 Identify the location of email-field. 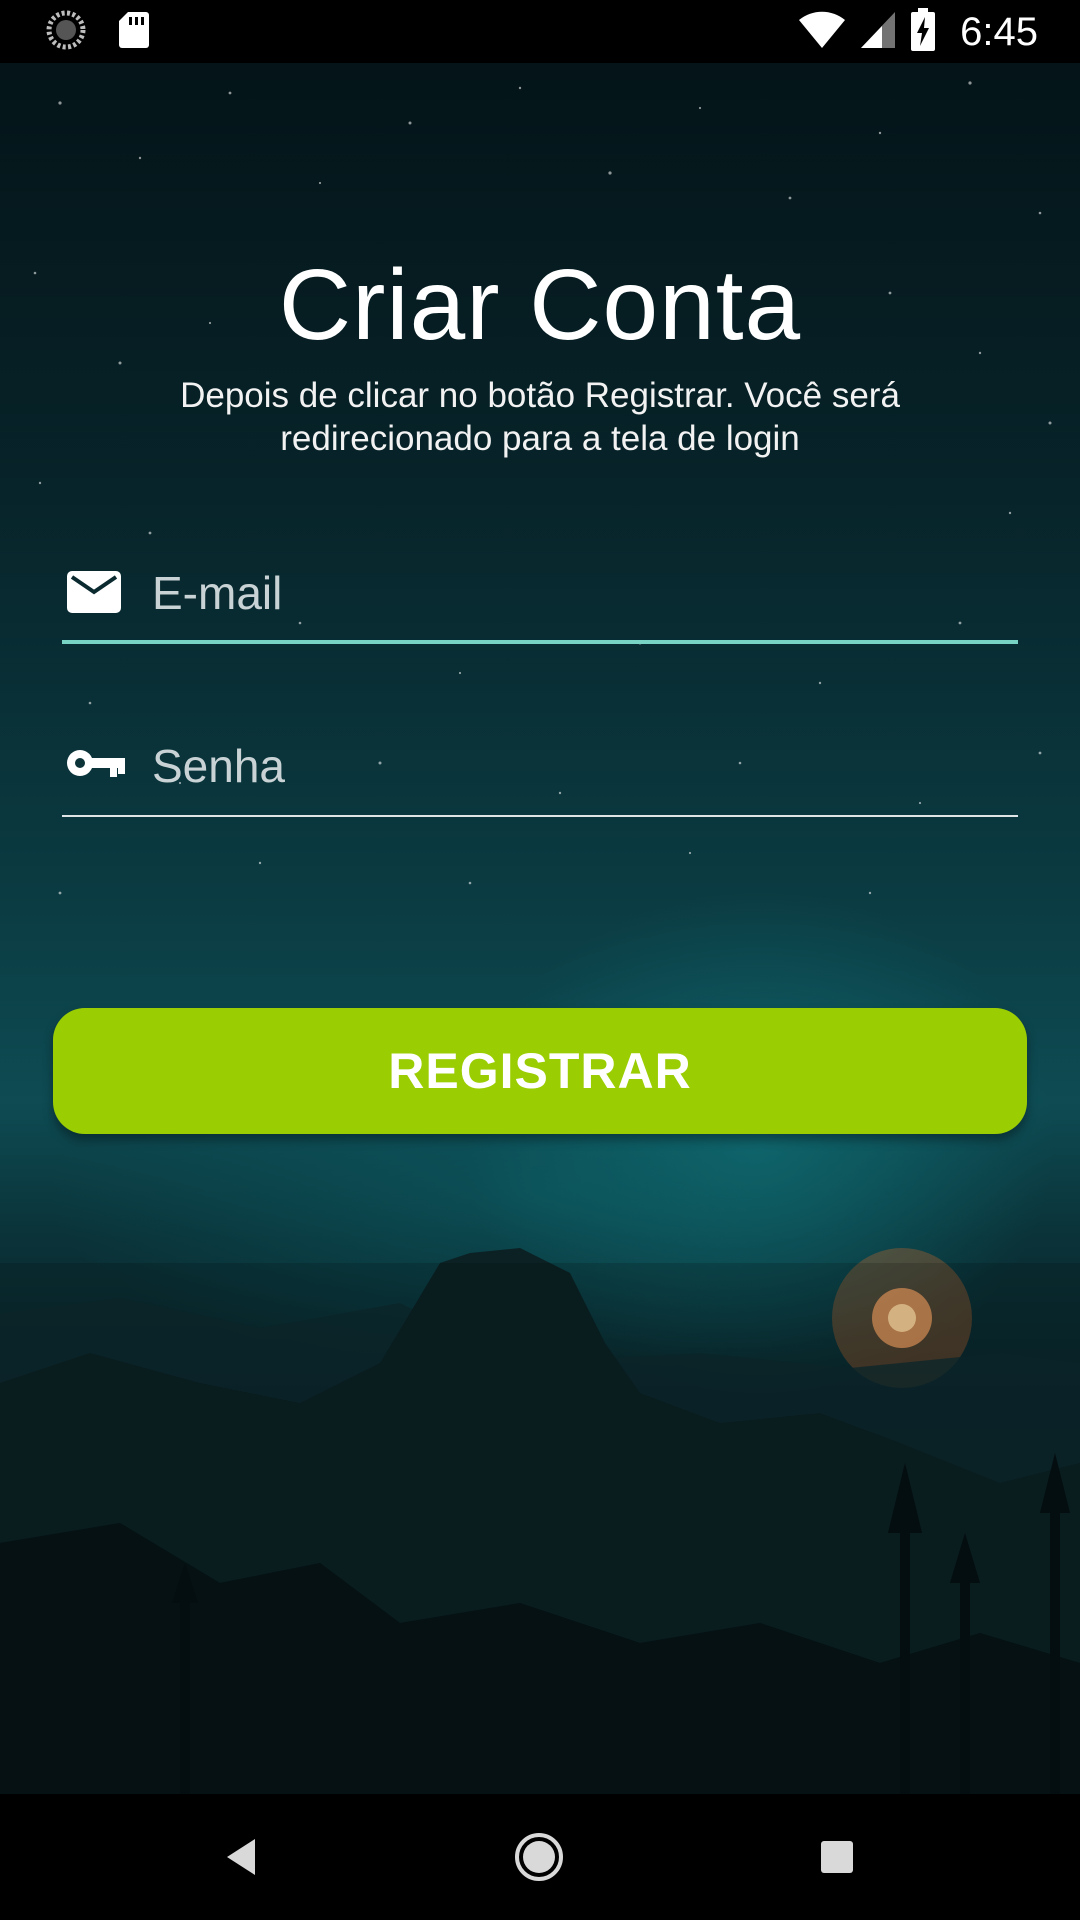
(540, 596).